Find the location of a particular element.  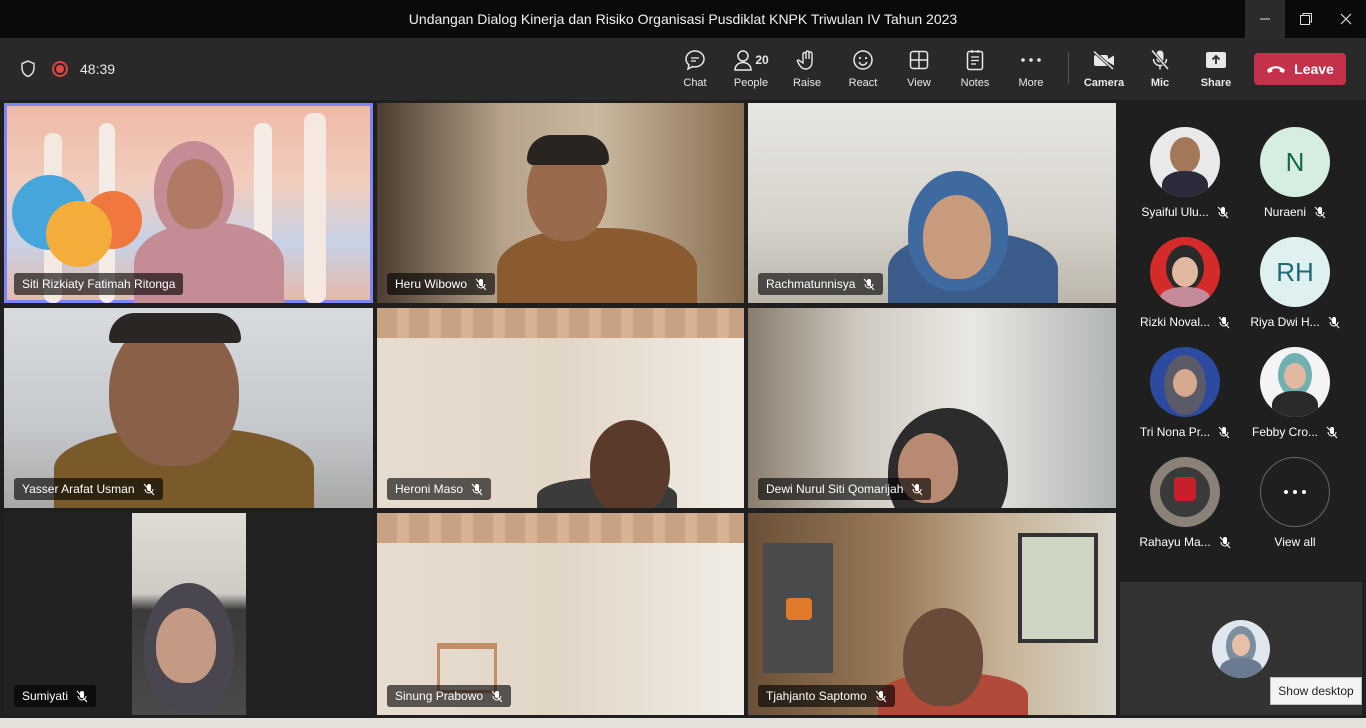

maximize-button is located at coordinates (1306, 19).